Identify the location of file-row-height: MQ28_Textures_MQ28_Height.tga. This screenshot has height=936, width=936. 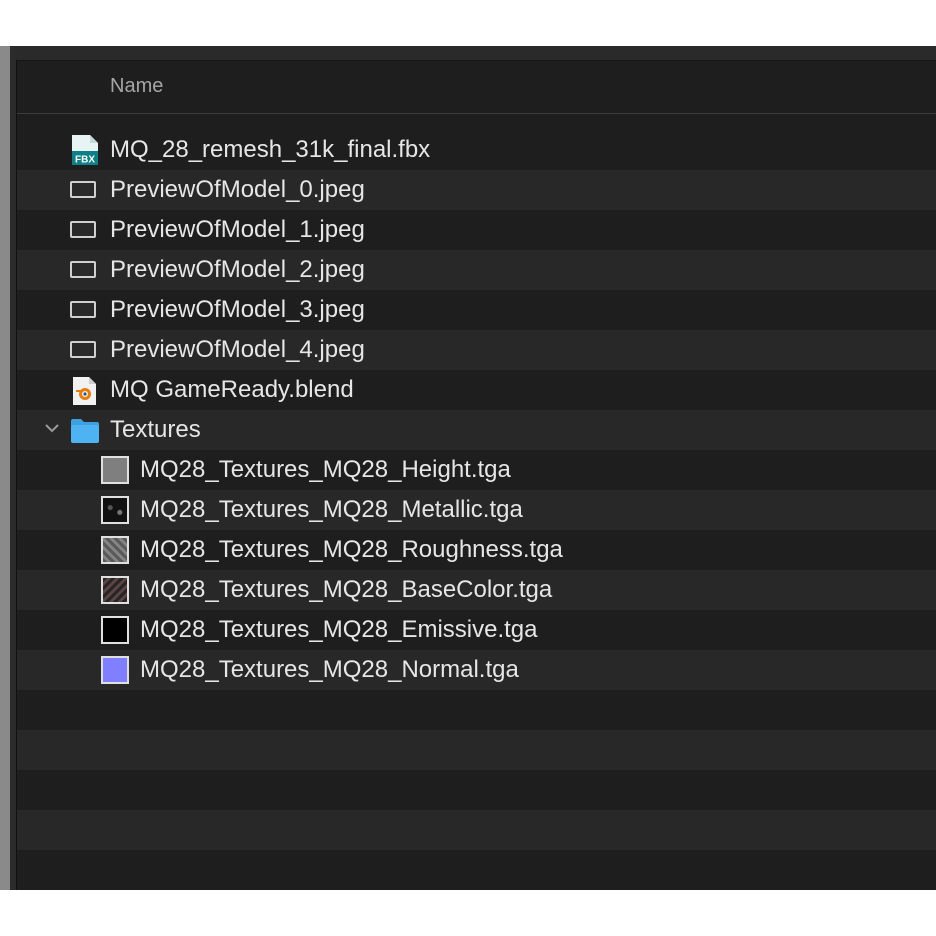
(476, 470).